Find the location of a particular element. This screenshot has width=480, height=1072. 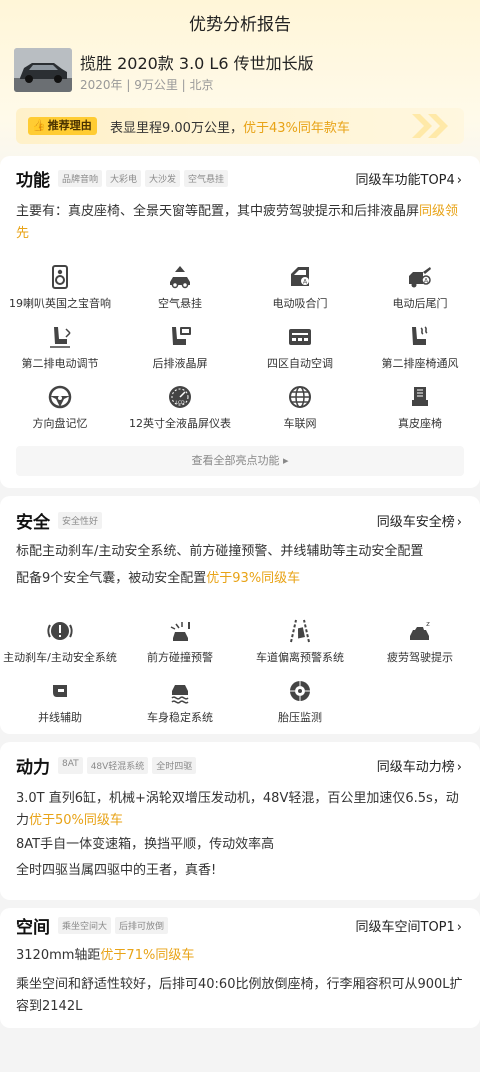

leather-seat-icon is located at coordinates (420, 396).